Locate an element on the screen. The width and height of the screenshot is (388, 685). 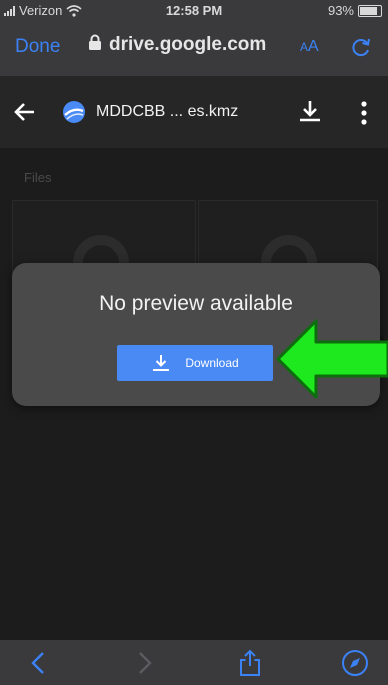
aa-large: A is located at coordinates (313, 46).